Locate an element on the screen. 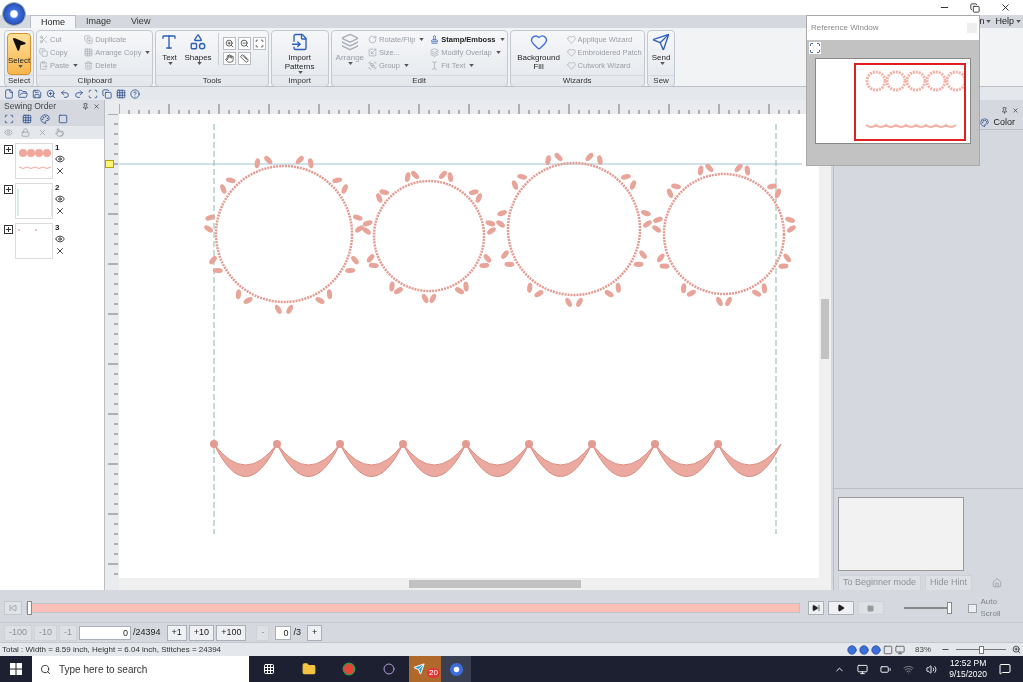 The height and width of the screenshot is (682, 1023). zoom-percent: 83% is located at coordinates (923, 649).